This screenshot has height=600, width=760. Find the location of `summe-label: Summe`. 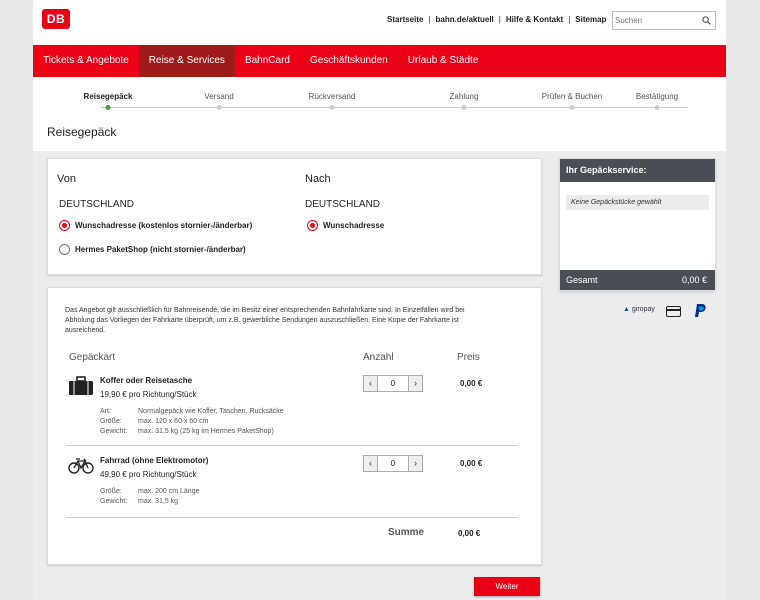

summe-label: Summe is located at coordinates (406, 532).